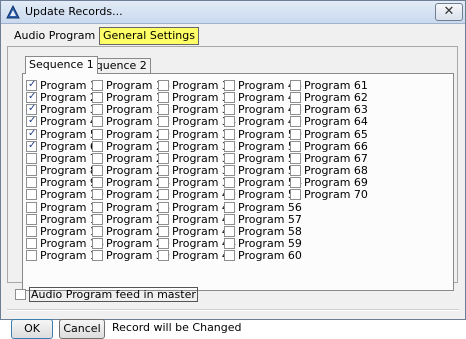  Describe the element at coordinates (113, 294) in the screenshot. I see `master-feed-label: Audio Program feed in master` at that location.